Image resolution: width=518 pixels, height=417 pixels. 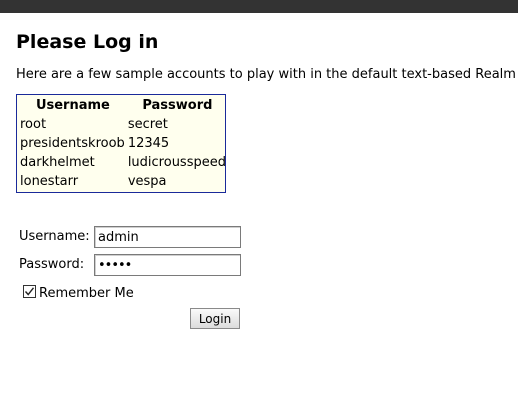 I want to click on username-cell: root, so click(x=33, y=124).